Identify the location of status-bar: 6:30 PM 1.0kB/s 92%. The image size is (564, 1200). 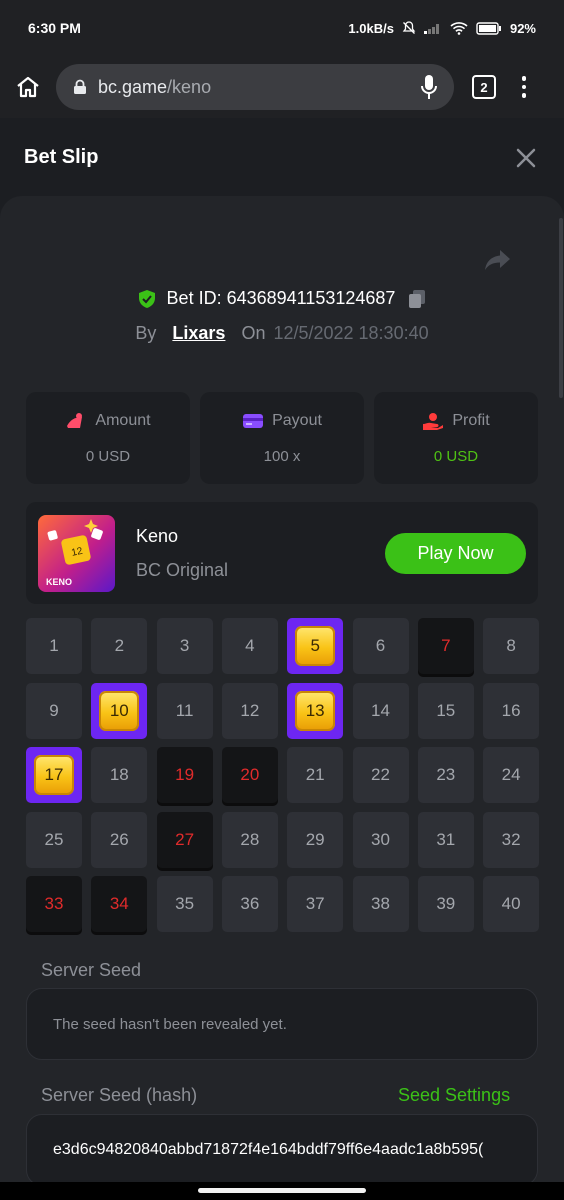
(282, 28).